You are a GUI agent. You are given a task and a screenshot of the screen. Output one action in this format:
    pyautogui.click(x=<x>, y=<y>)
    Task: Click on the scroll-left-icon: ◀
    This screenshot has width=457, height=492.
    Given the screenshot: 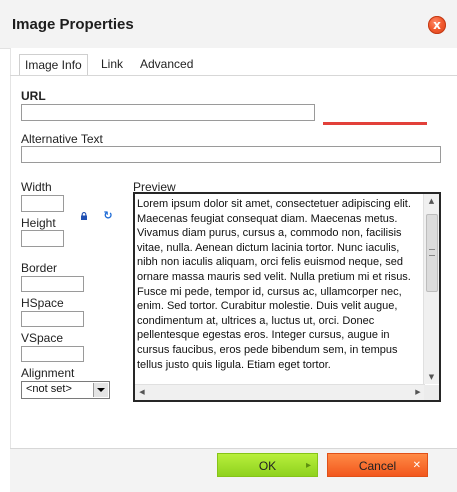 What is the action you would take?
    pyautogui.click(x=142, y=392)
    